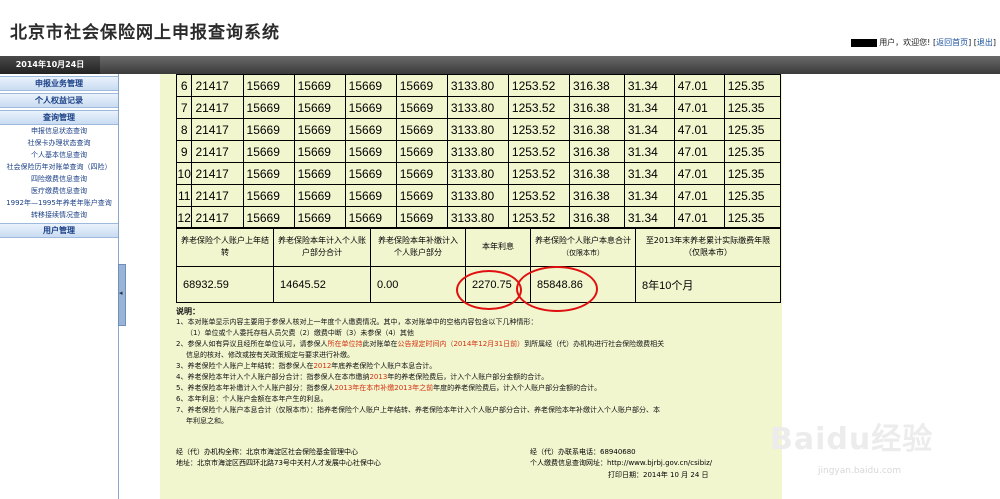 Image resolution: width=1000 pixels, height=499 pixels. What do you see at coordinates (905, 42) in the screenshot?
I see `welcome-text: 用户，欢迎您!` at bounding box center [905, 42].